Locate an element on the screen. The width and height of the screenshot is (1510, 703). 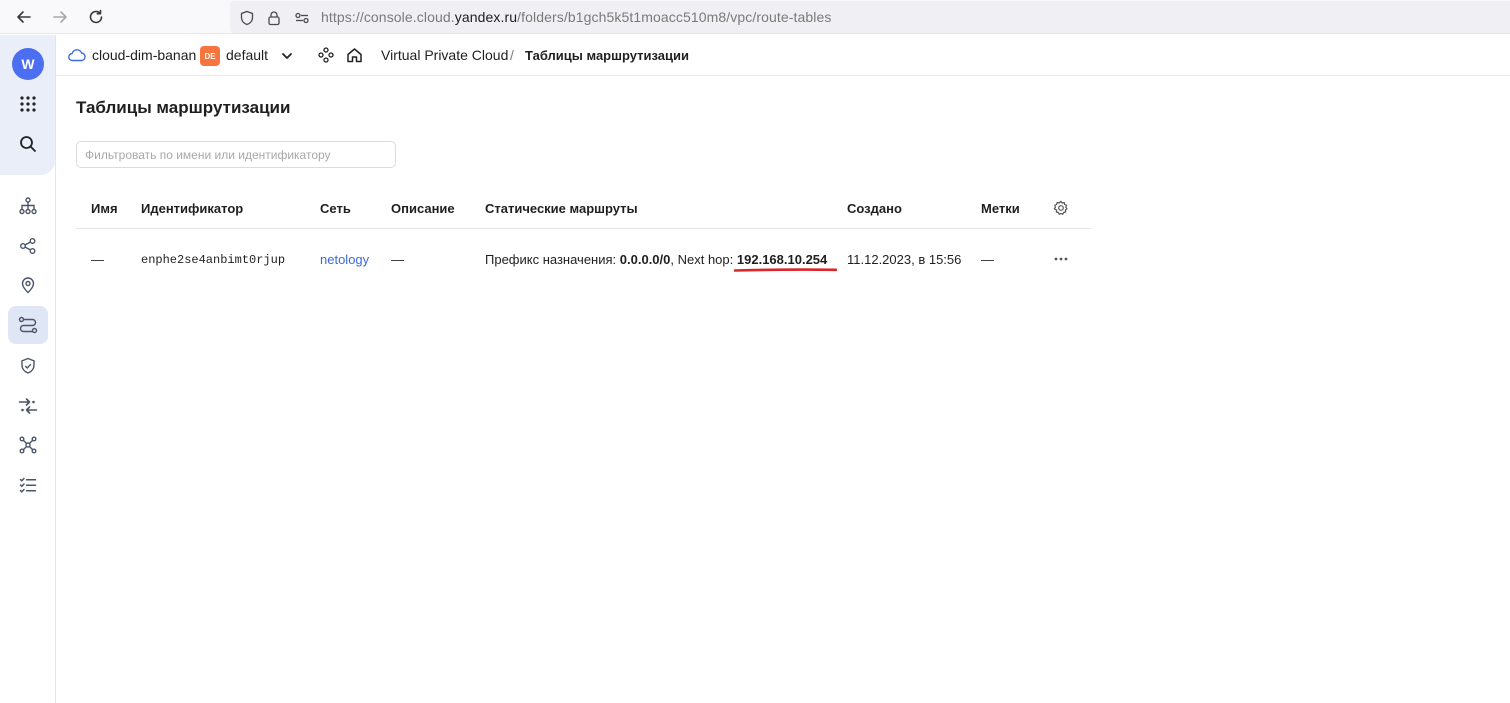
service-link: Virtual Private Cloud is located at coordinates (444, 55).